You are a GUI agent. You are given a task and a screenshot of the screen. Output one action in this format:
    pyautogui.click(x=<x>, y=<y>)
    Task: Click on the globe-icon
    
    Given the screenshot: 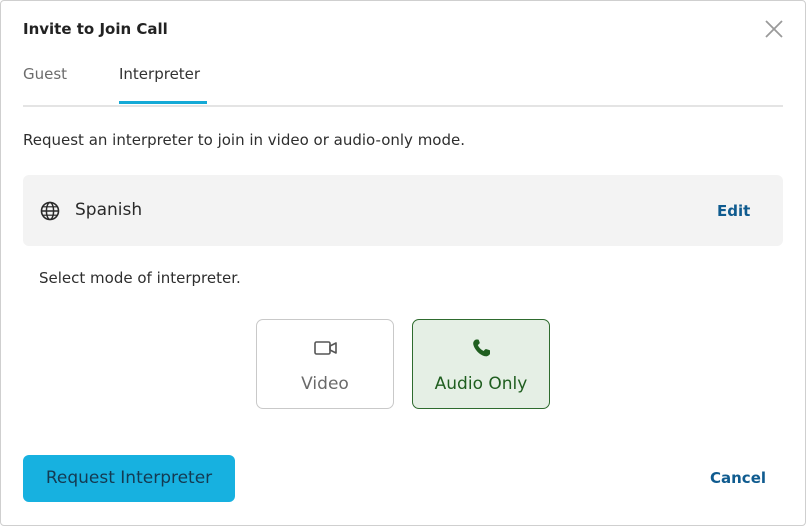 What is the action you would take?
    pyautogui.click(x=50, y=211)
    